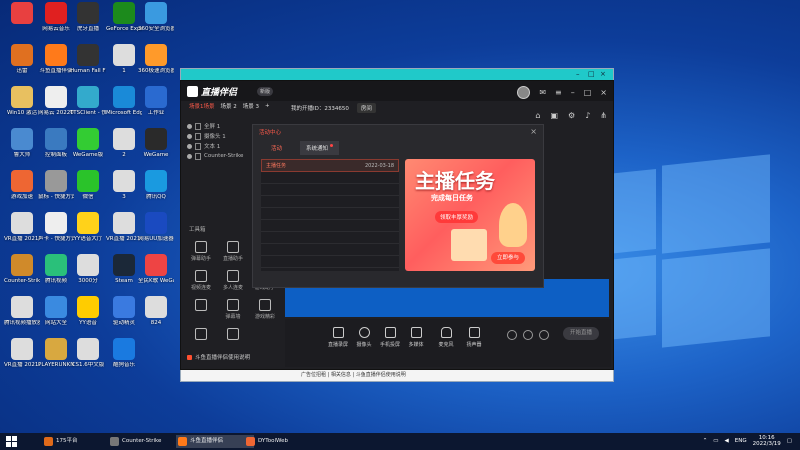  I want to click on desktop-icon: 腾讯视频播放器, so click(22, 311).